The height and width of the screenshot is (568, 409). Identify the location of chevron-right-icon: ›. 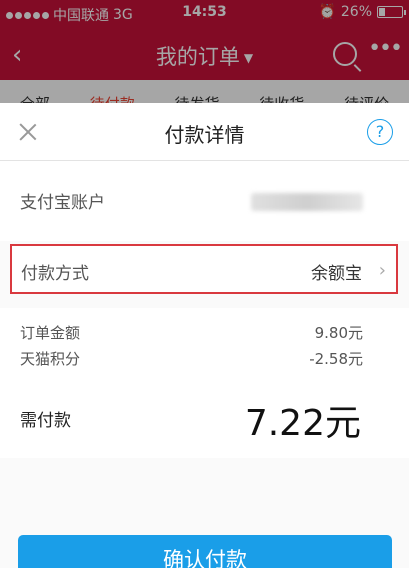
(382, 270).